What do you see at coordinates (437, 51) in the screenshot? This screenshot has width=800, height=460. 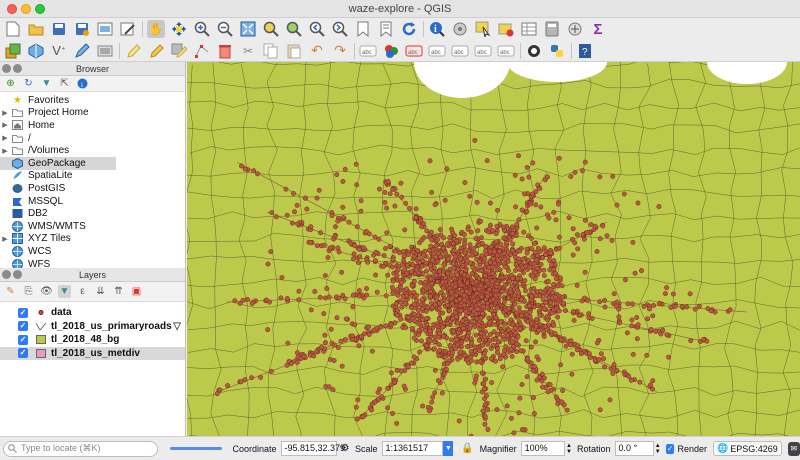 I see `label-show-icon: abc` at bounding box center [437, 51].